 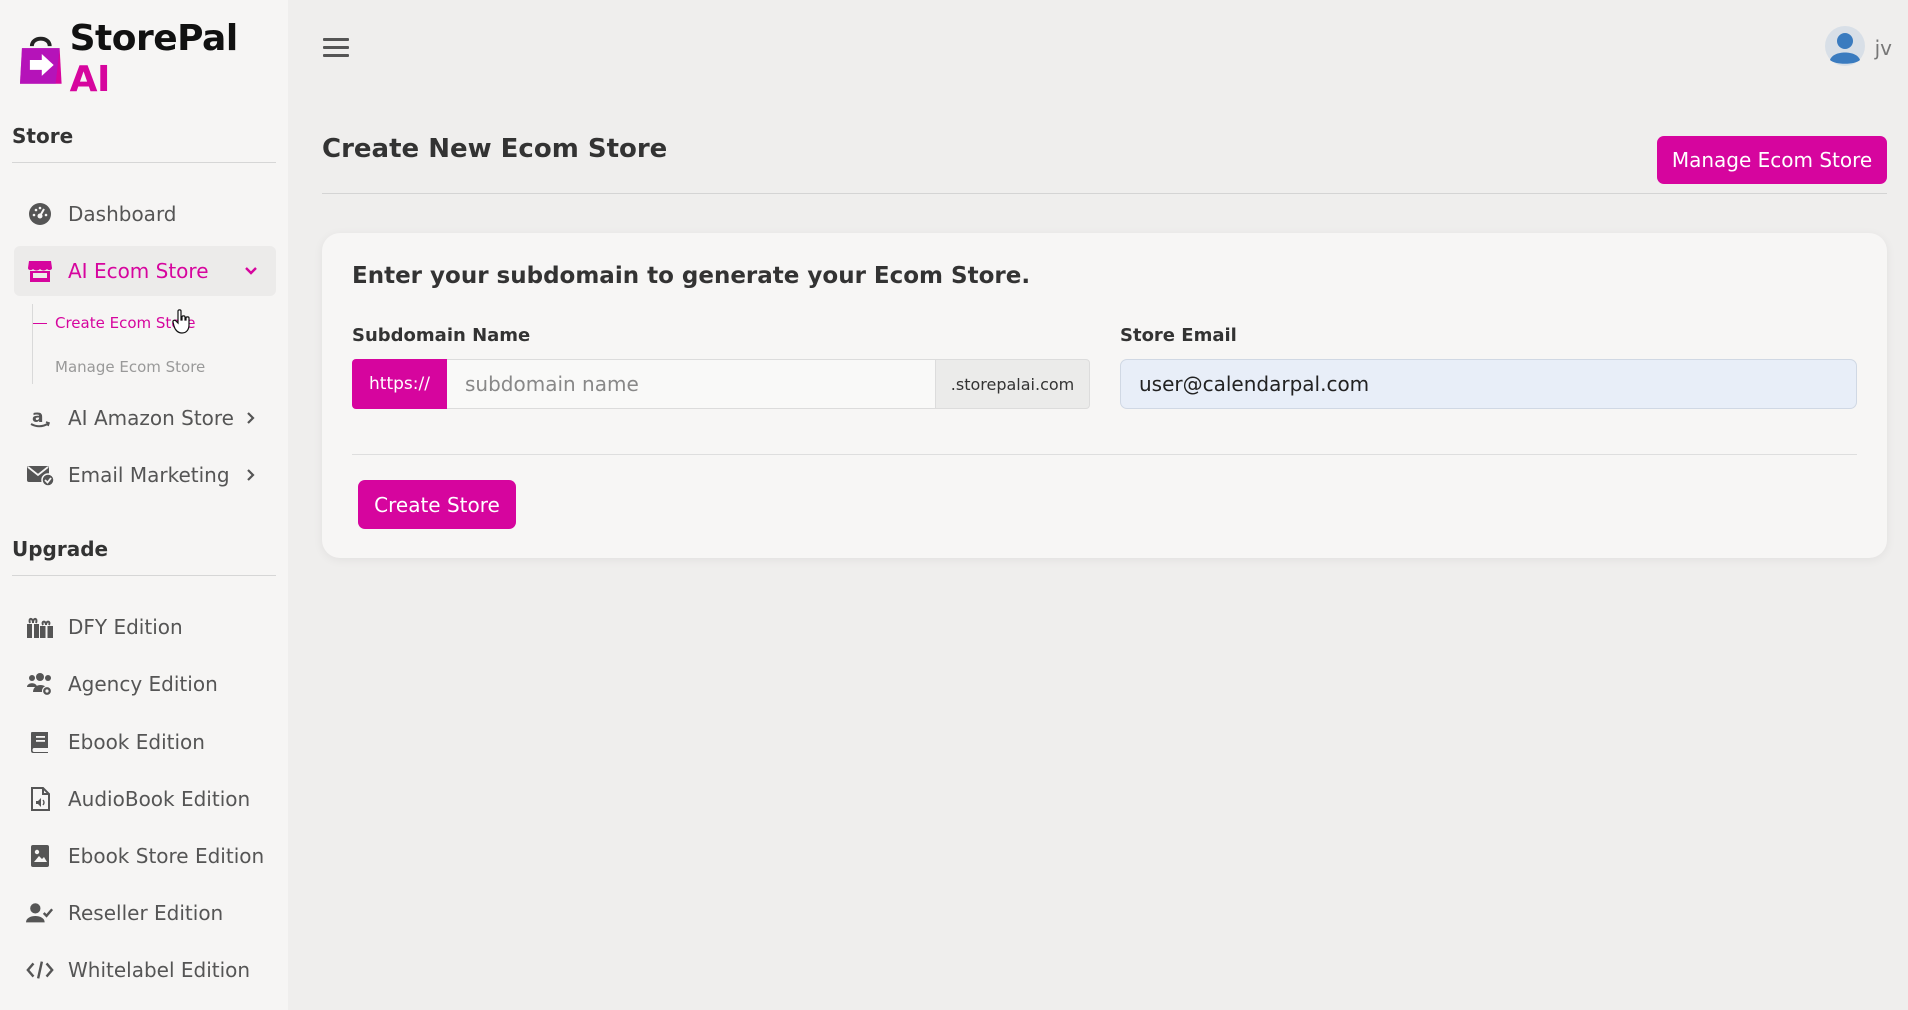 I want to click on gauge-icon, so click(x=40, y=214).